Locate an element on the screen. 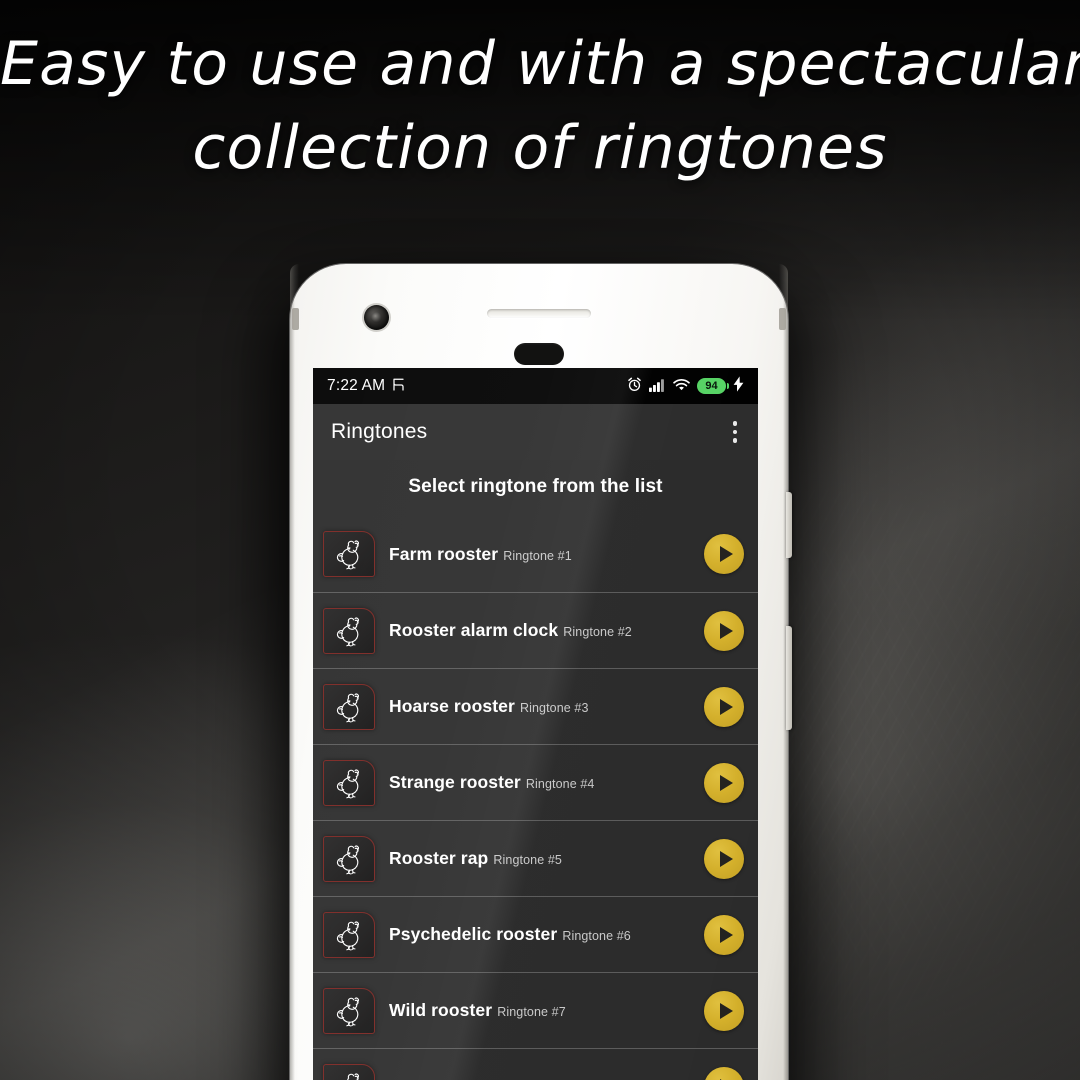  ringtone-list-item-3: Hoarse rooster Ringtone #3 is located at coordinates (535, 706).